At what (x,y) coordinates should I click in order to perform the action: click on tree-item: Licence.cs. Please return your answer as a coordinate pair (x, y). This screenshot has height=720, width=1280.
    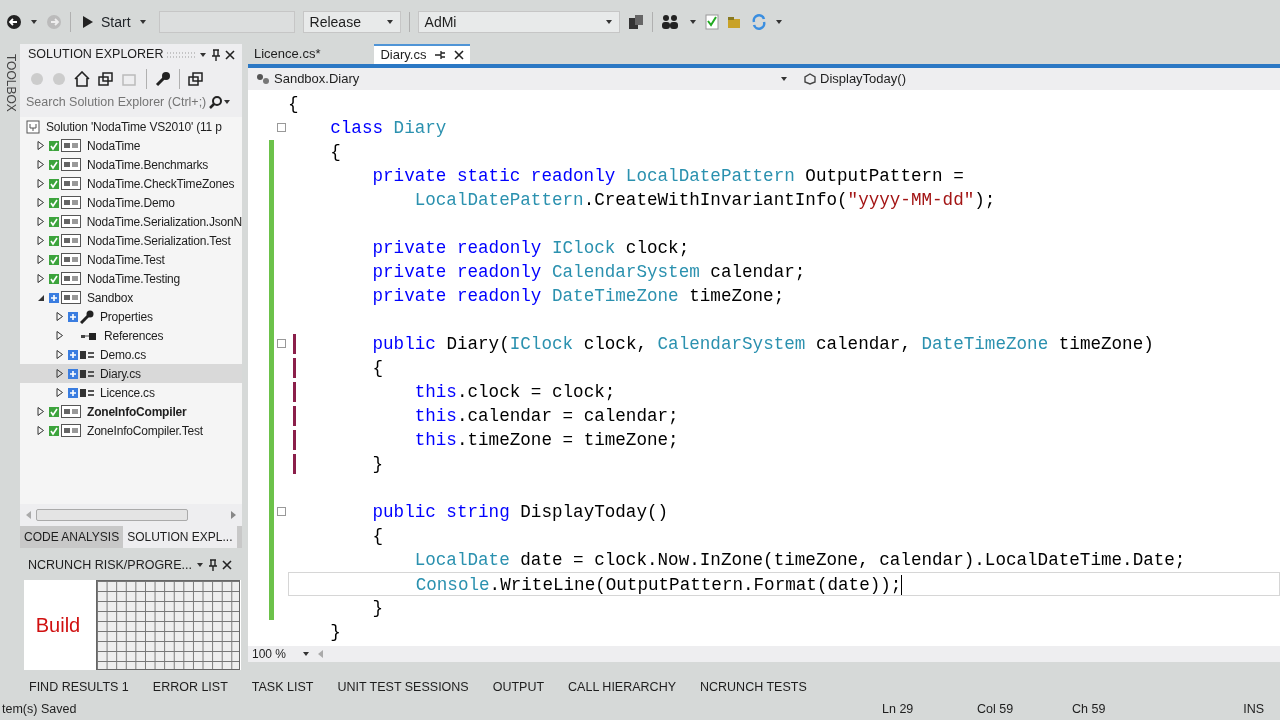
    Looking at the image, I should click on (131, 392).